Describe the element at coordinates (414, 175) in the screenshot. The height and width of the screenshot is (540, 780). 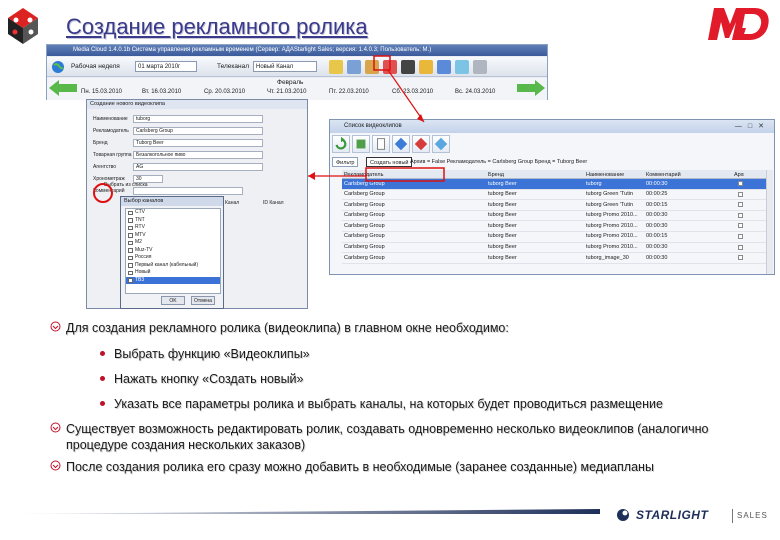
I see `column-header: Рекламодатель` at that location.